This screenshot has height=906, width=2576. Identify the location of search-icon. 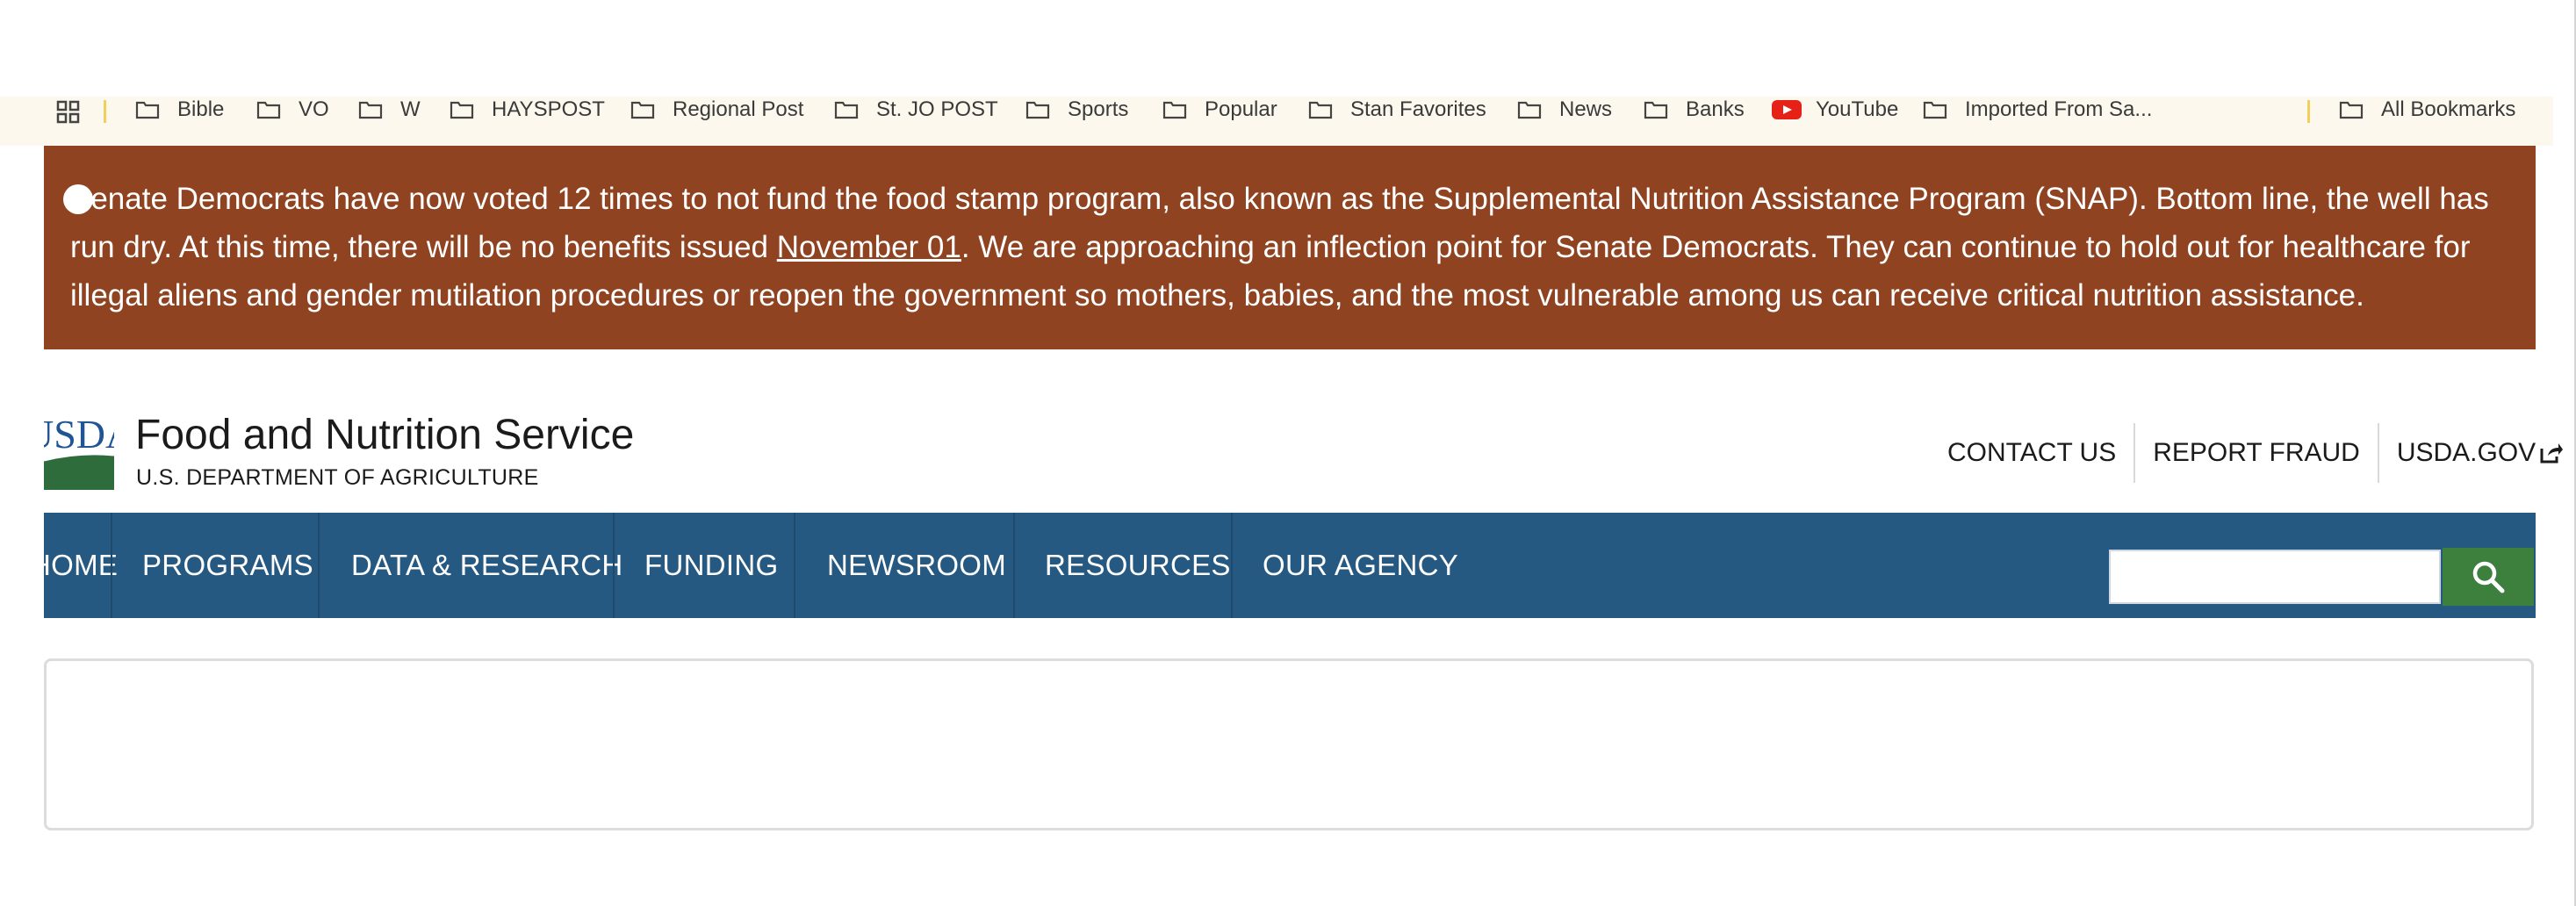
(2488, 577).